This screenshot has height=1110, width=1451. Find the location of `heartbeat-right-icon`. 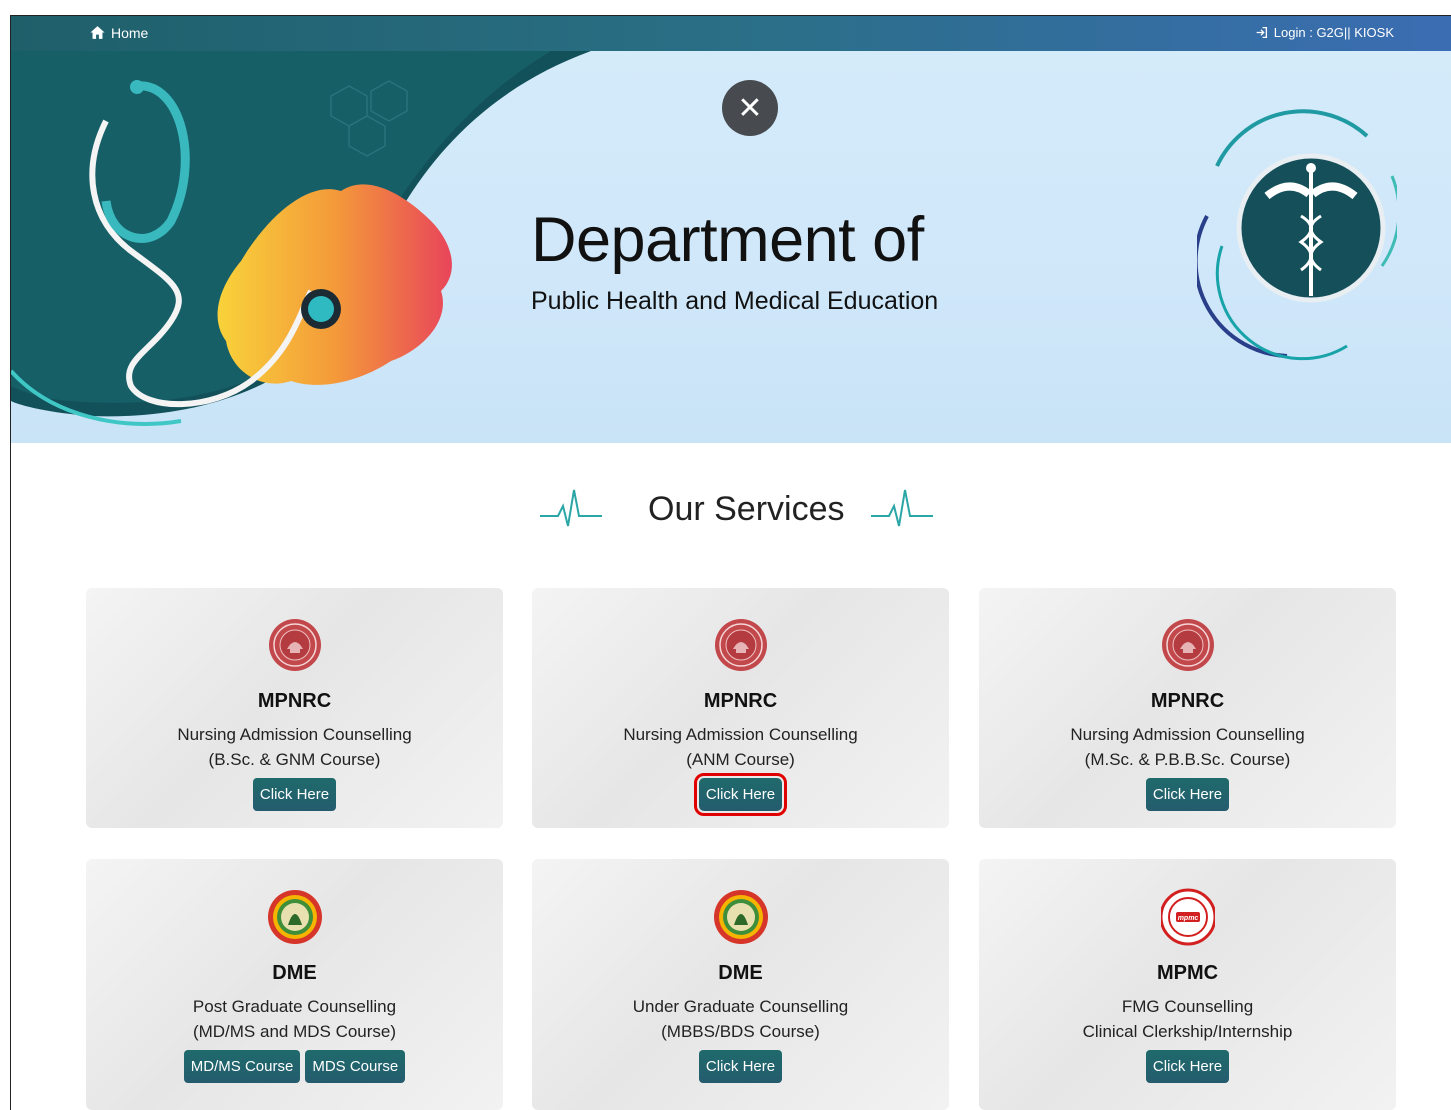

heartbeat-right-icon is located at coordinates (902, 508).